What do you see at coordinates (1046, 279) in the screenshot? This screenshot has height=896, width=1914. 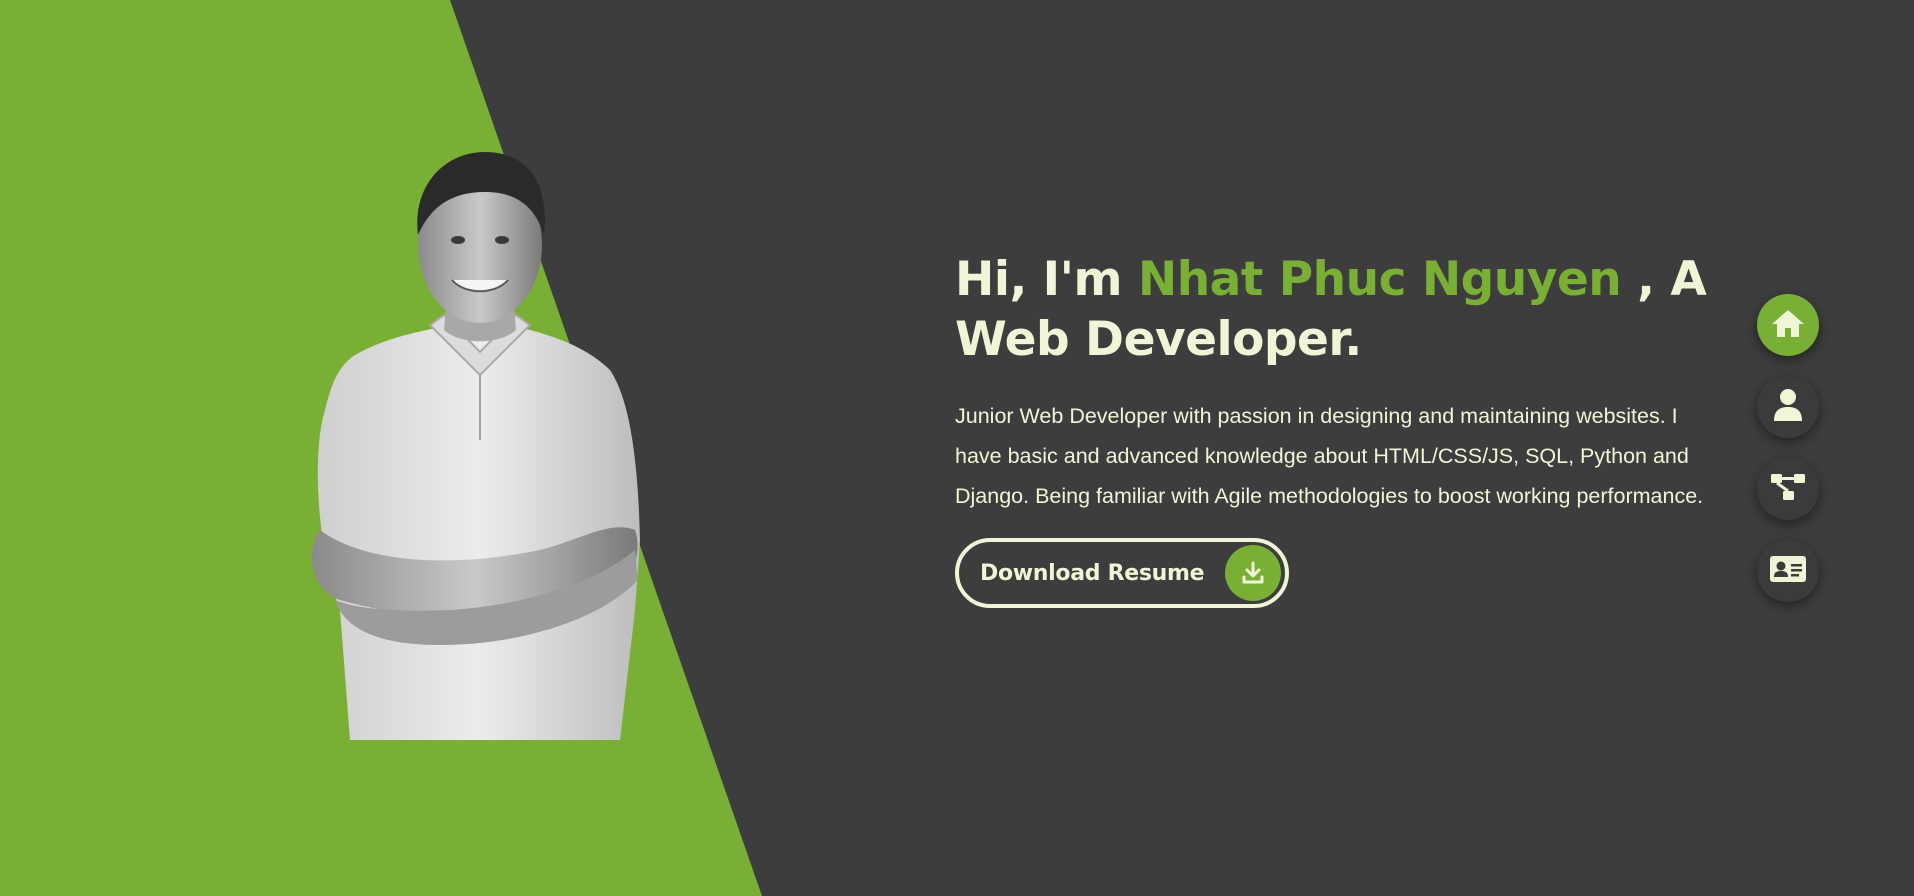 I see `greeting-text: Hi, I'm` at bounding box center [1046, 279].